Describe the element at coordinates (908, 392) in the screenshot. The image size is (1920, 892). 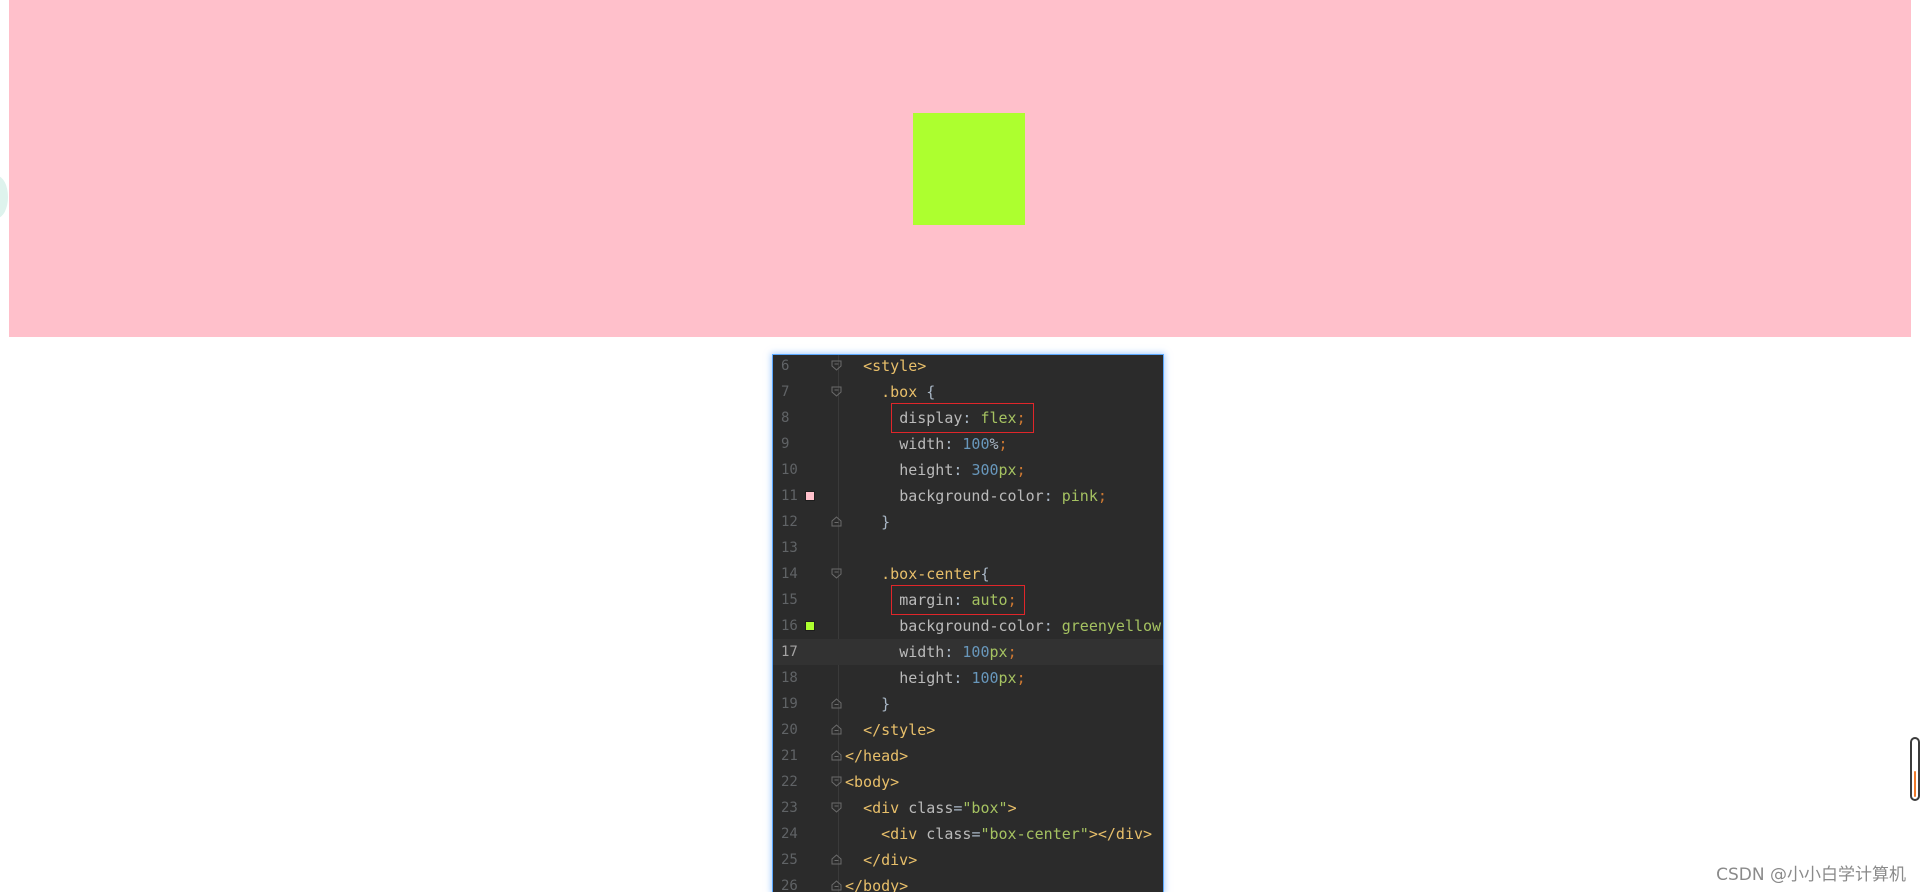
I see `code-text: .box {` at that location.